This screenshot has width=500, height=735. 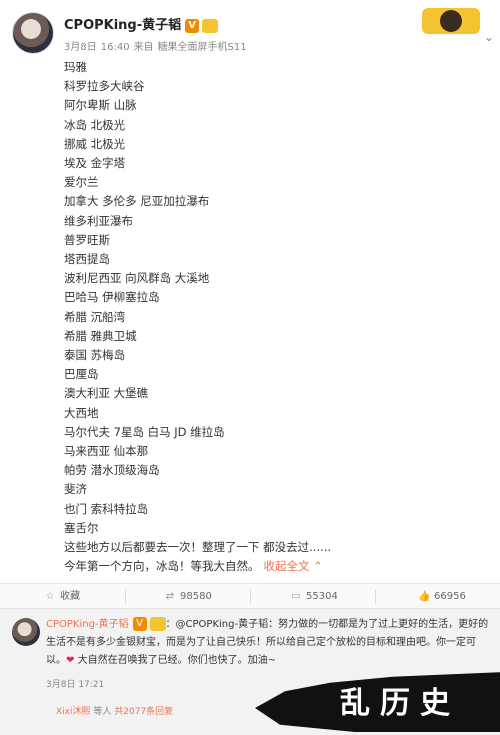 I want to click on repost-button: ⇄ 98580, so click(x=188, y=597).